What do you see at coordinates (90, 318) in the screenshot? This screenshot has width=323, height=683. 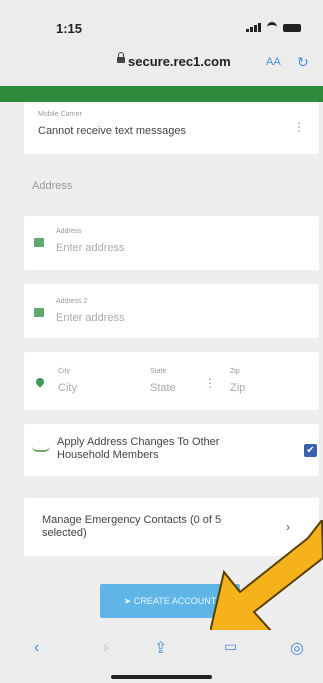 I see `address2-input: Enter address` at bounding box center [90, 318].